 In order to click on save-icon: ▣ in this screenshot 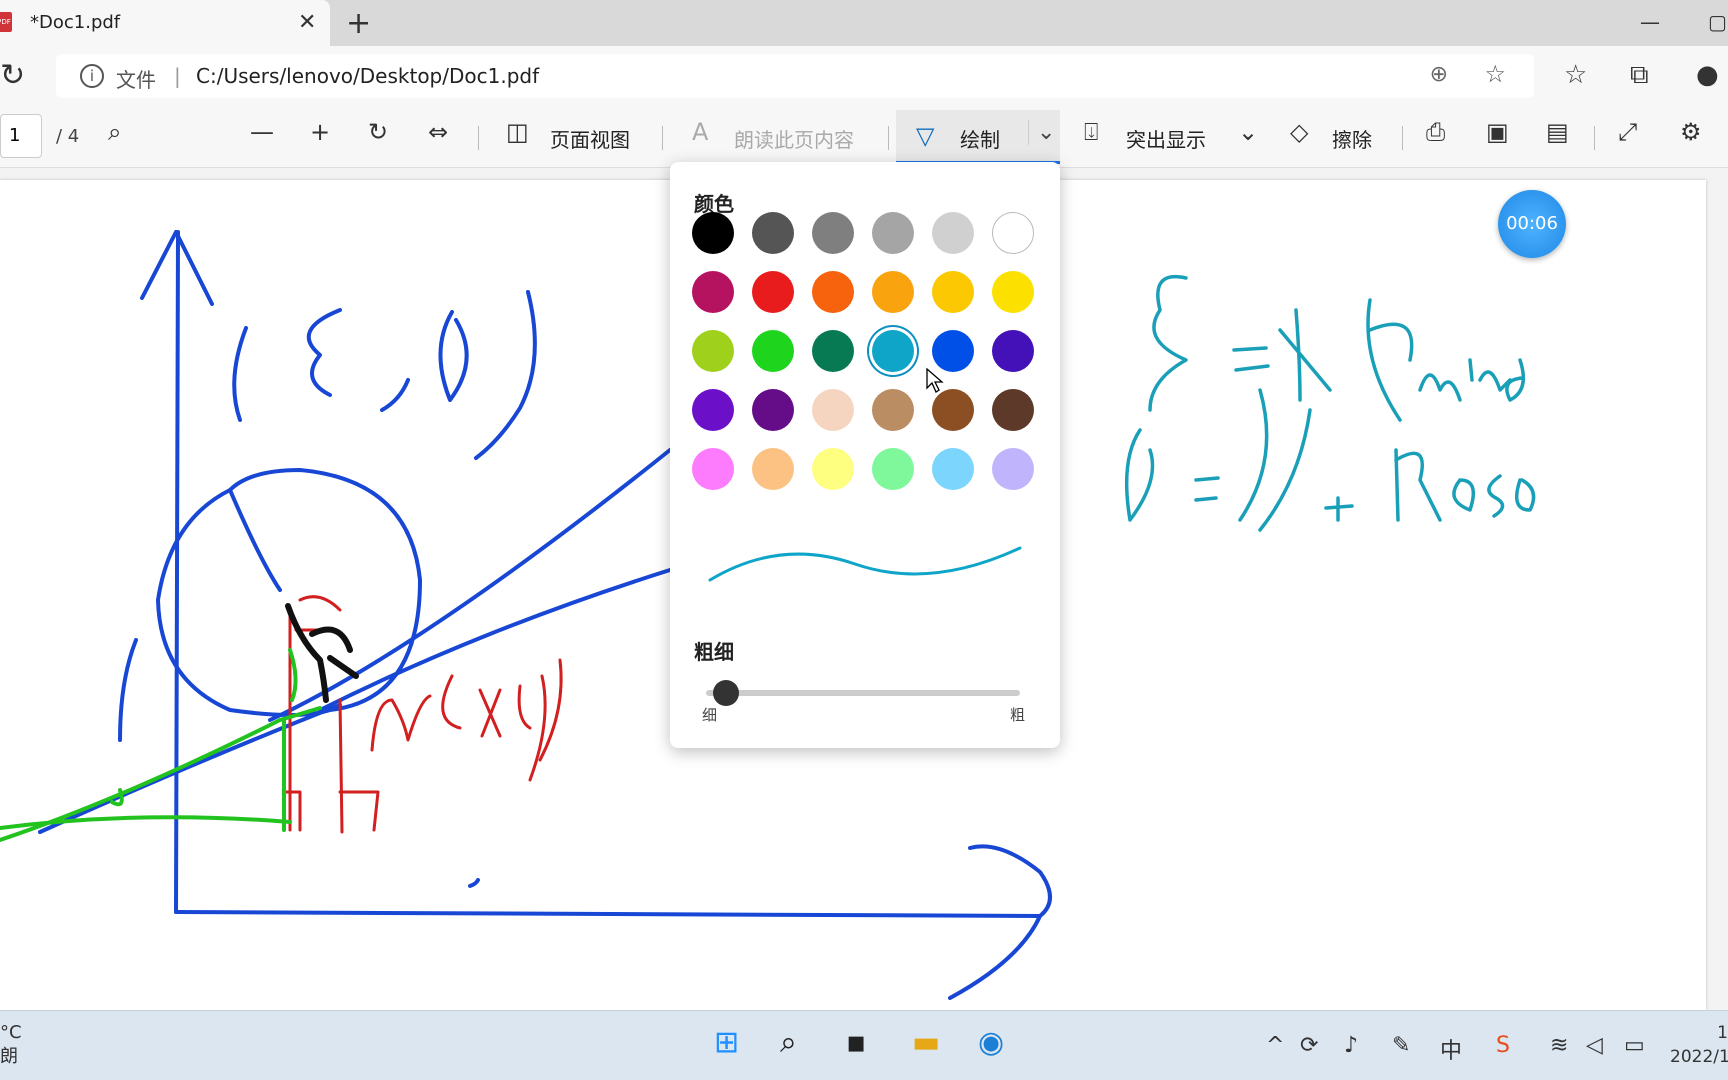, I will do `click(1497, 132)`.